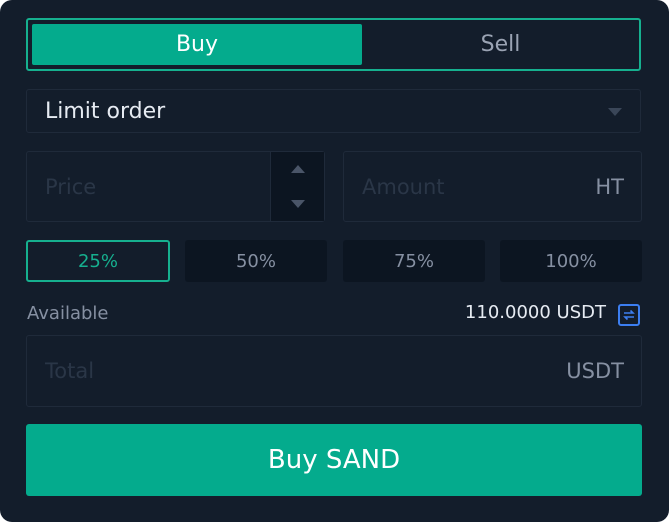  I want to click on caret-down-icon, so click(615, 112).